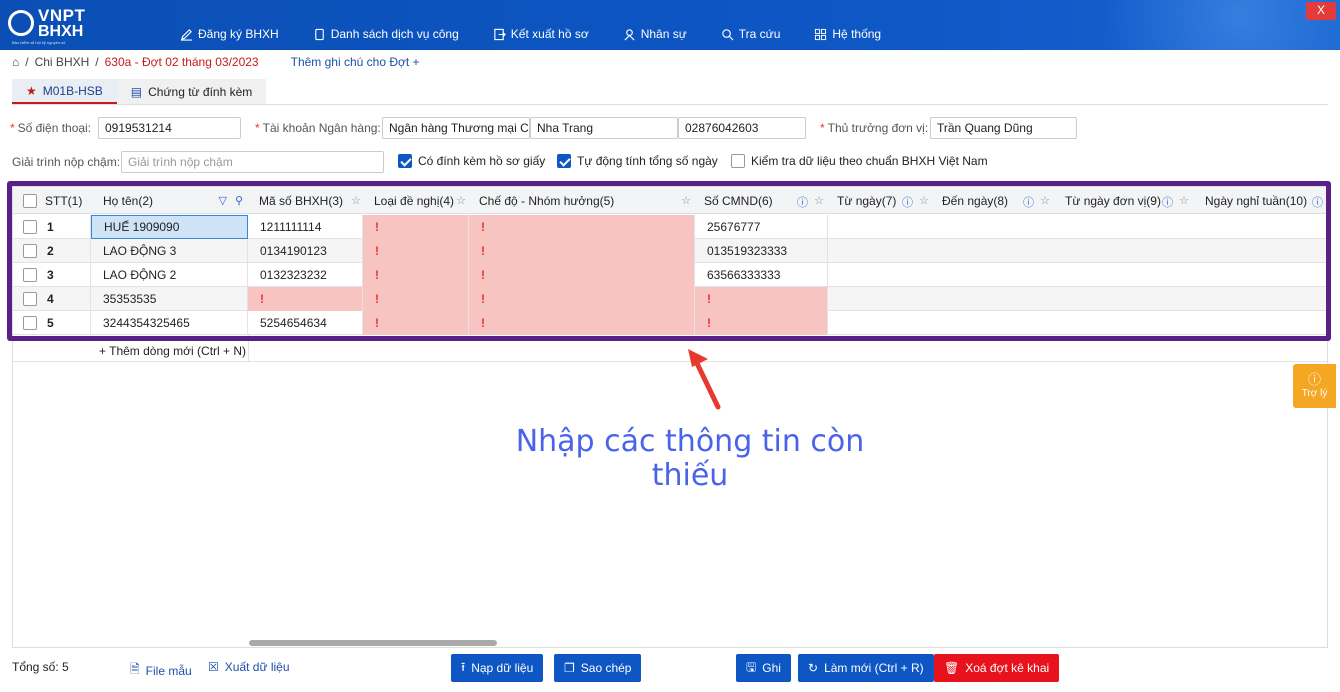 This screenshot has width=1340, height=692. I want to click on logo-text-bottom: BHXH, so click(61, 31).